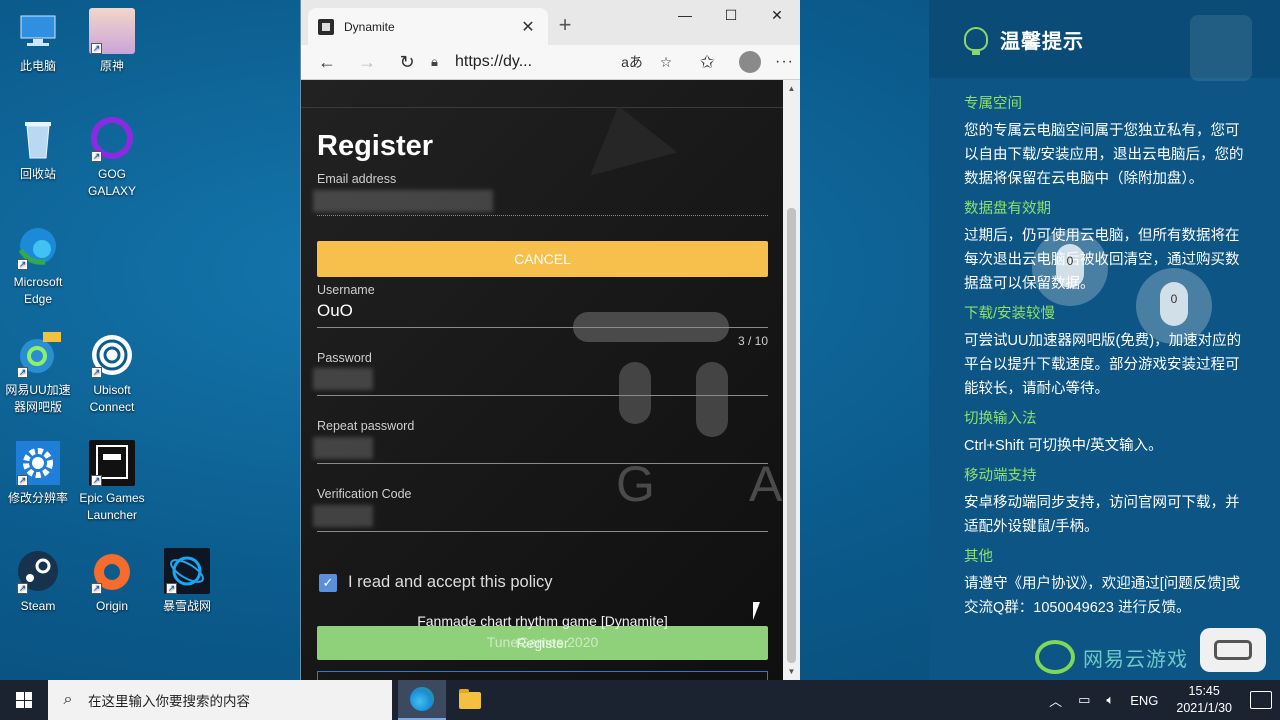  I want to click on tip-heading: 其他, so click(978, 557).